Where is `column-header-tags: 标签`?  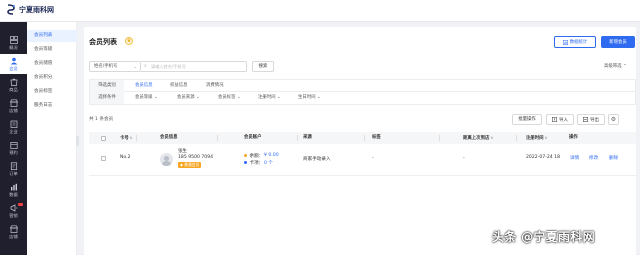 column-header-tags: 标签 is located at coordinates (376, 137).